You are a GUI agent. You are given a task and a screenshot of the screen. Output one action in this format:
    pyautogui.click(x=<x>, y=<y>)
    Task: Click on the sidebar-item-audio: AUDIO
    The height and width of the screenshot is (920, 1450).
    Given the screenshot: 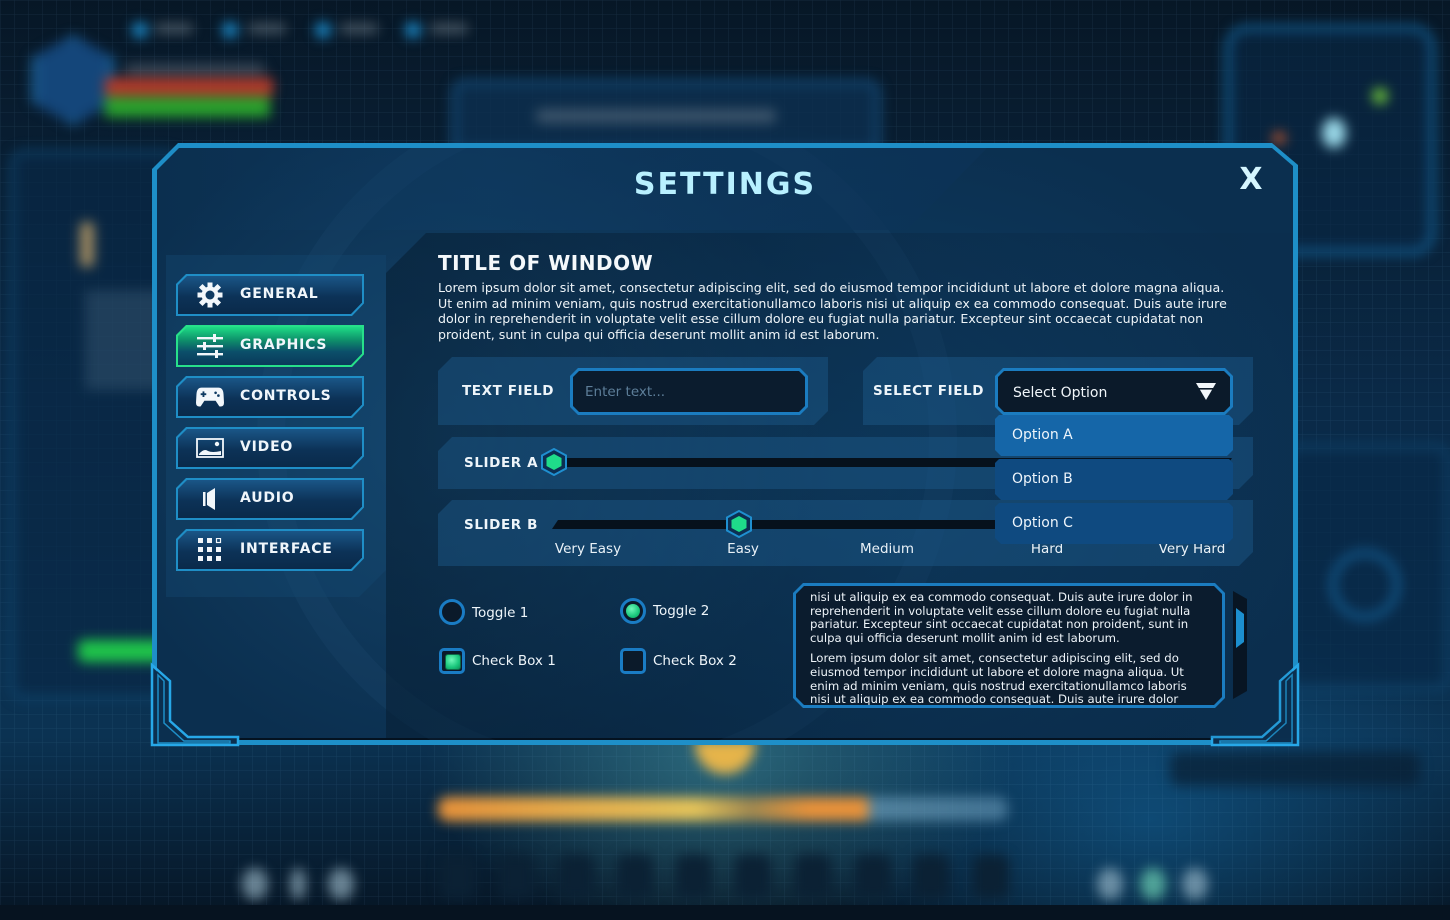 What is the action you would take?
    pyautogui.click(x=270, y=499)
    